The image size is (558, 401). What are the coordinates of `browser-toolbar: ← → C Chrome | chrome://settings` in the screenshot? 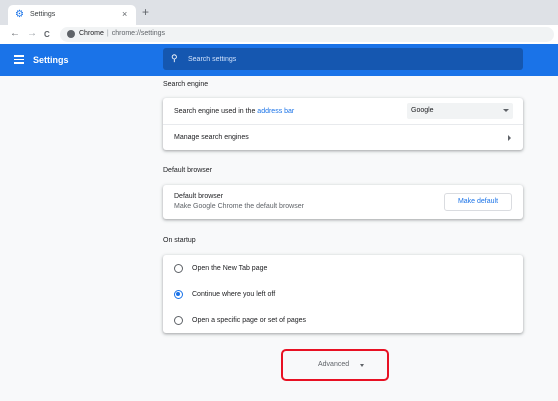 It's located at (279, 34).